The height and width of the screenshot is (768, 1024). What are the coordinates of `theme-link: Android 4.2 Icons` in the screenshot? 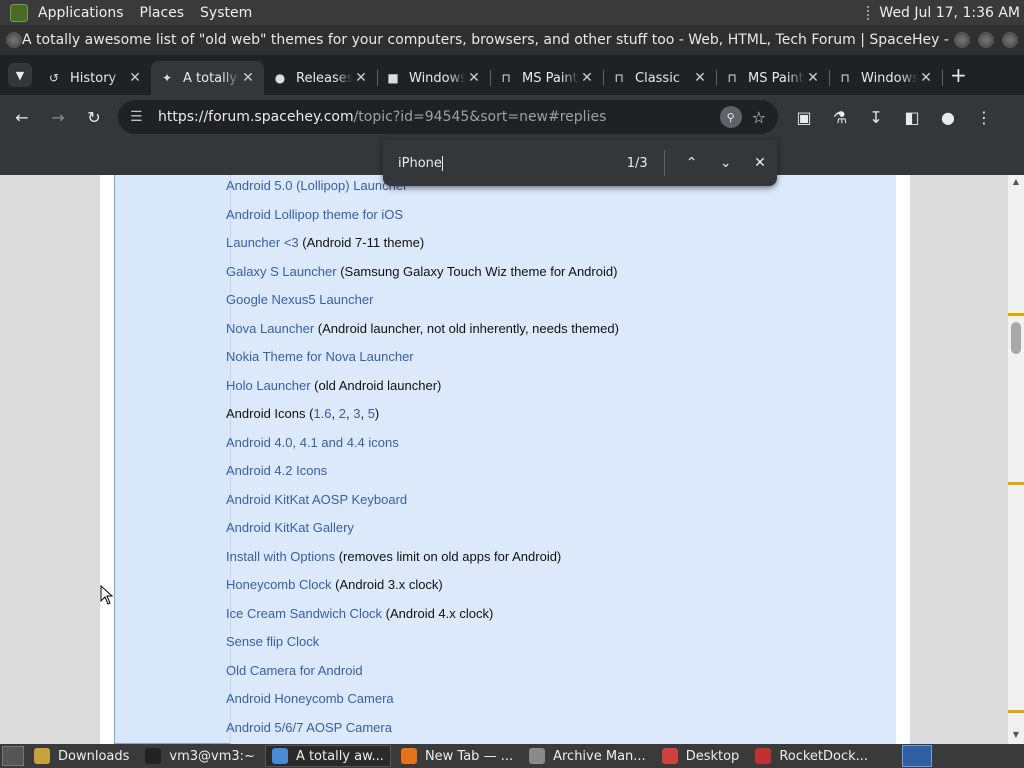 It's located at (276, 470).